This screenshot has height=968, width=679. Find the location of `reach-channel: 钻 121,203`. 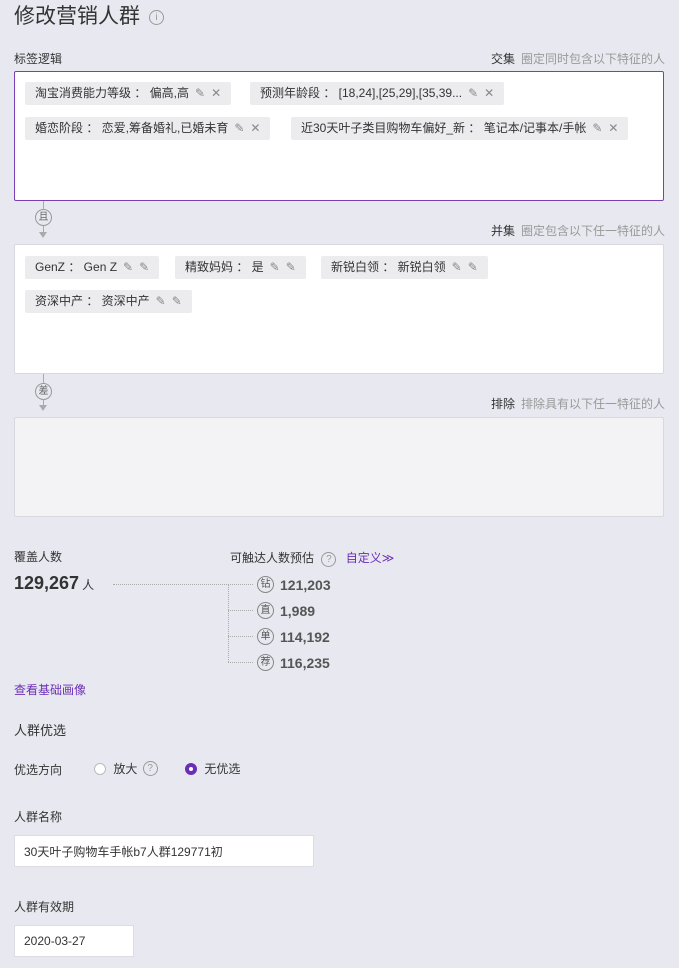

reach-channel: 钻 121,203 is located at coordinates (294, 584).